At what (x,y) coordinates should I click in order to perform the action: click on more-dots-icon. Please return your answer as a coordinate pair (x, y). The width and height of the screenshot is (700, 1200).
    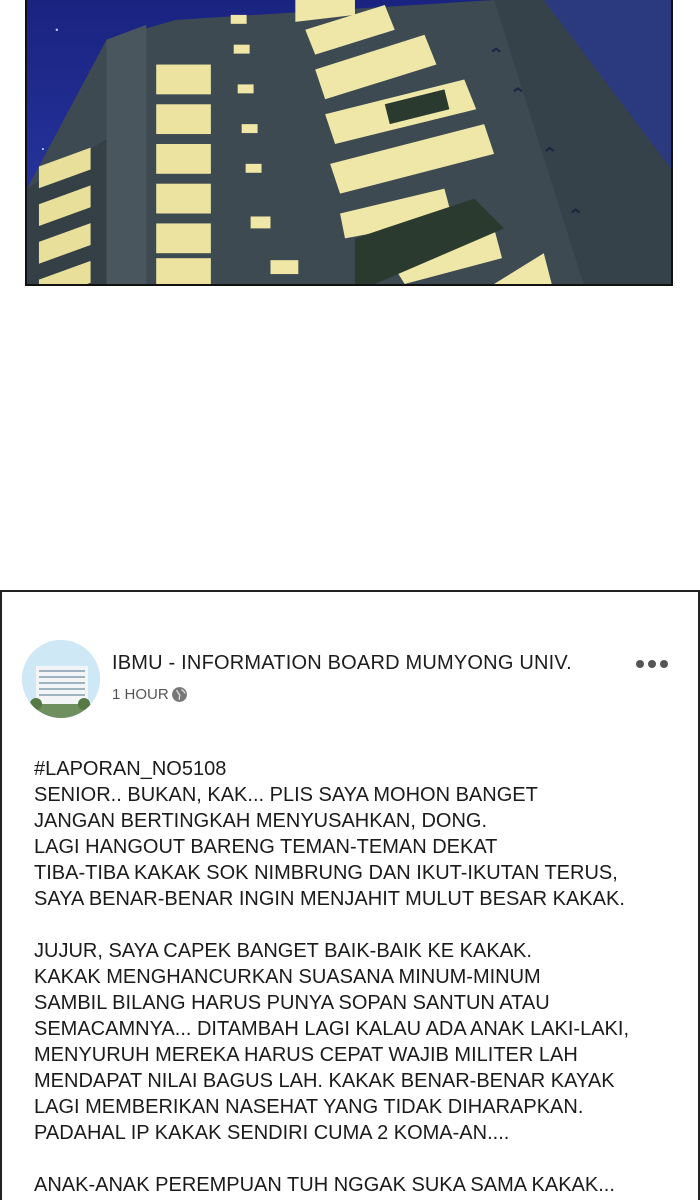
    Looking at the image, I should click on (640, 664).